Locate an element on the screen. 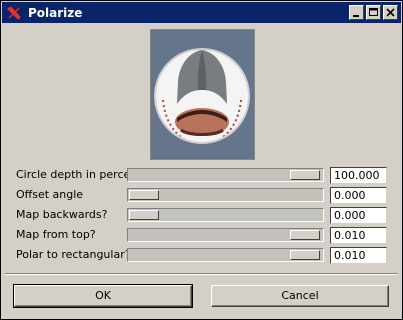 Image resolution: width=403 pixels, height=320 pixels. param-label: Polar to rectangular? is located at coordinates (73, 254).